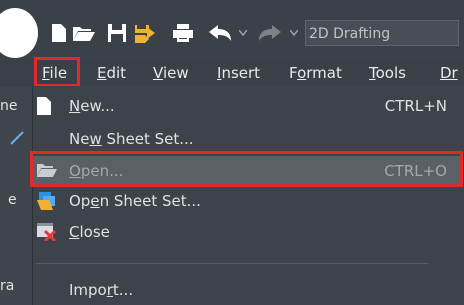 This screenshot has width=464, height=305. What do you see at coordinates (171, 73) in the screenshot?
I see `menu-view: View` at bounding box center [171, 73].